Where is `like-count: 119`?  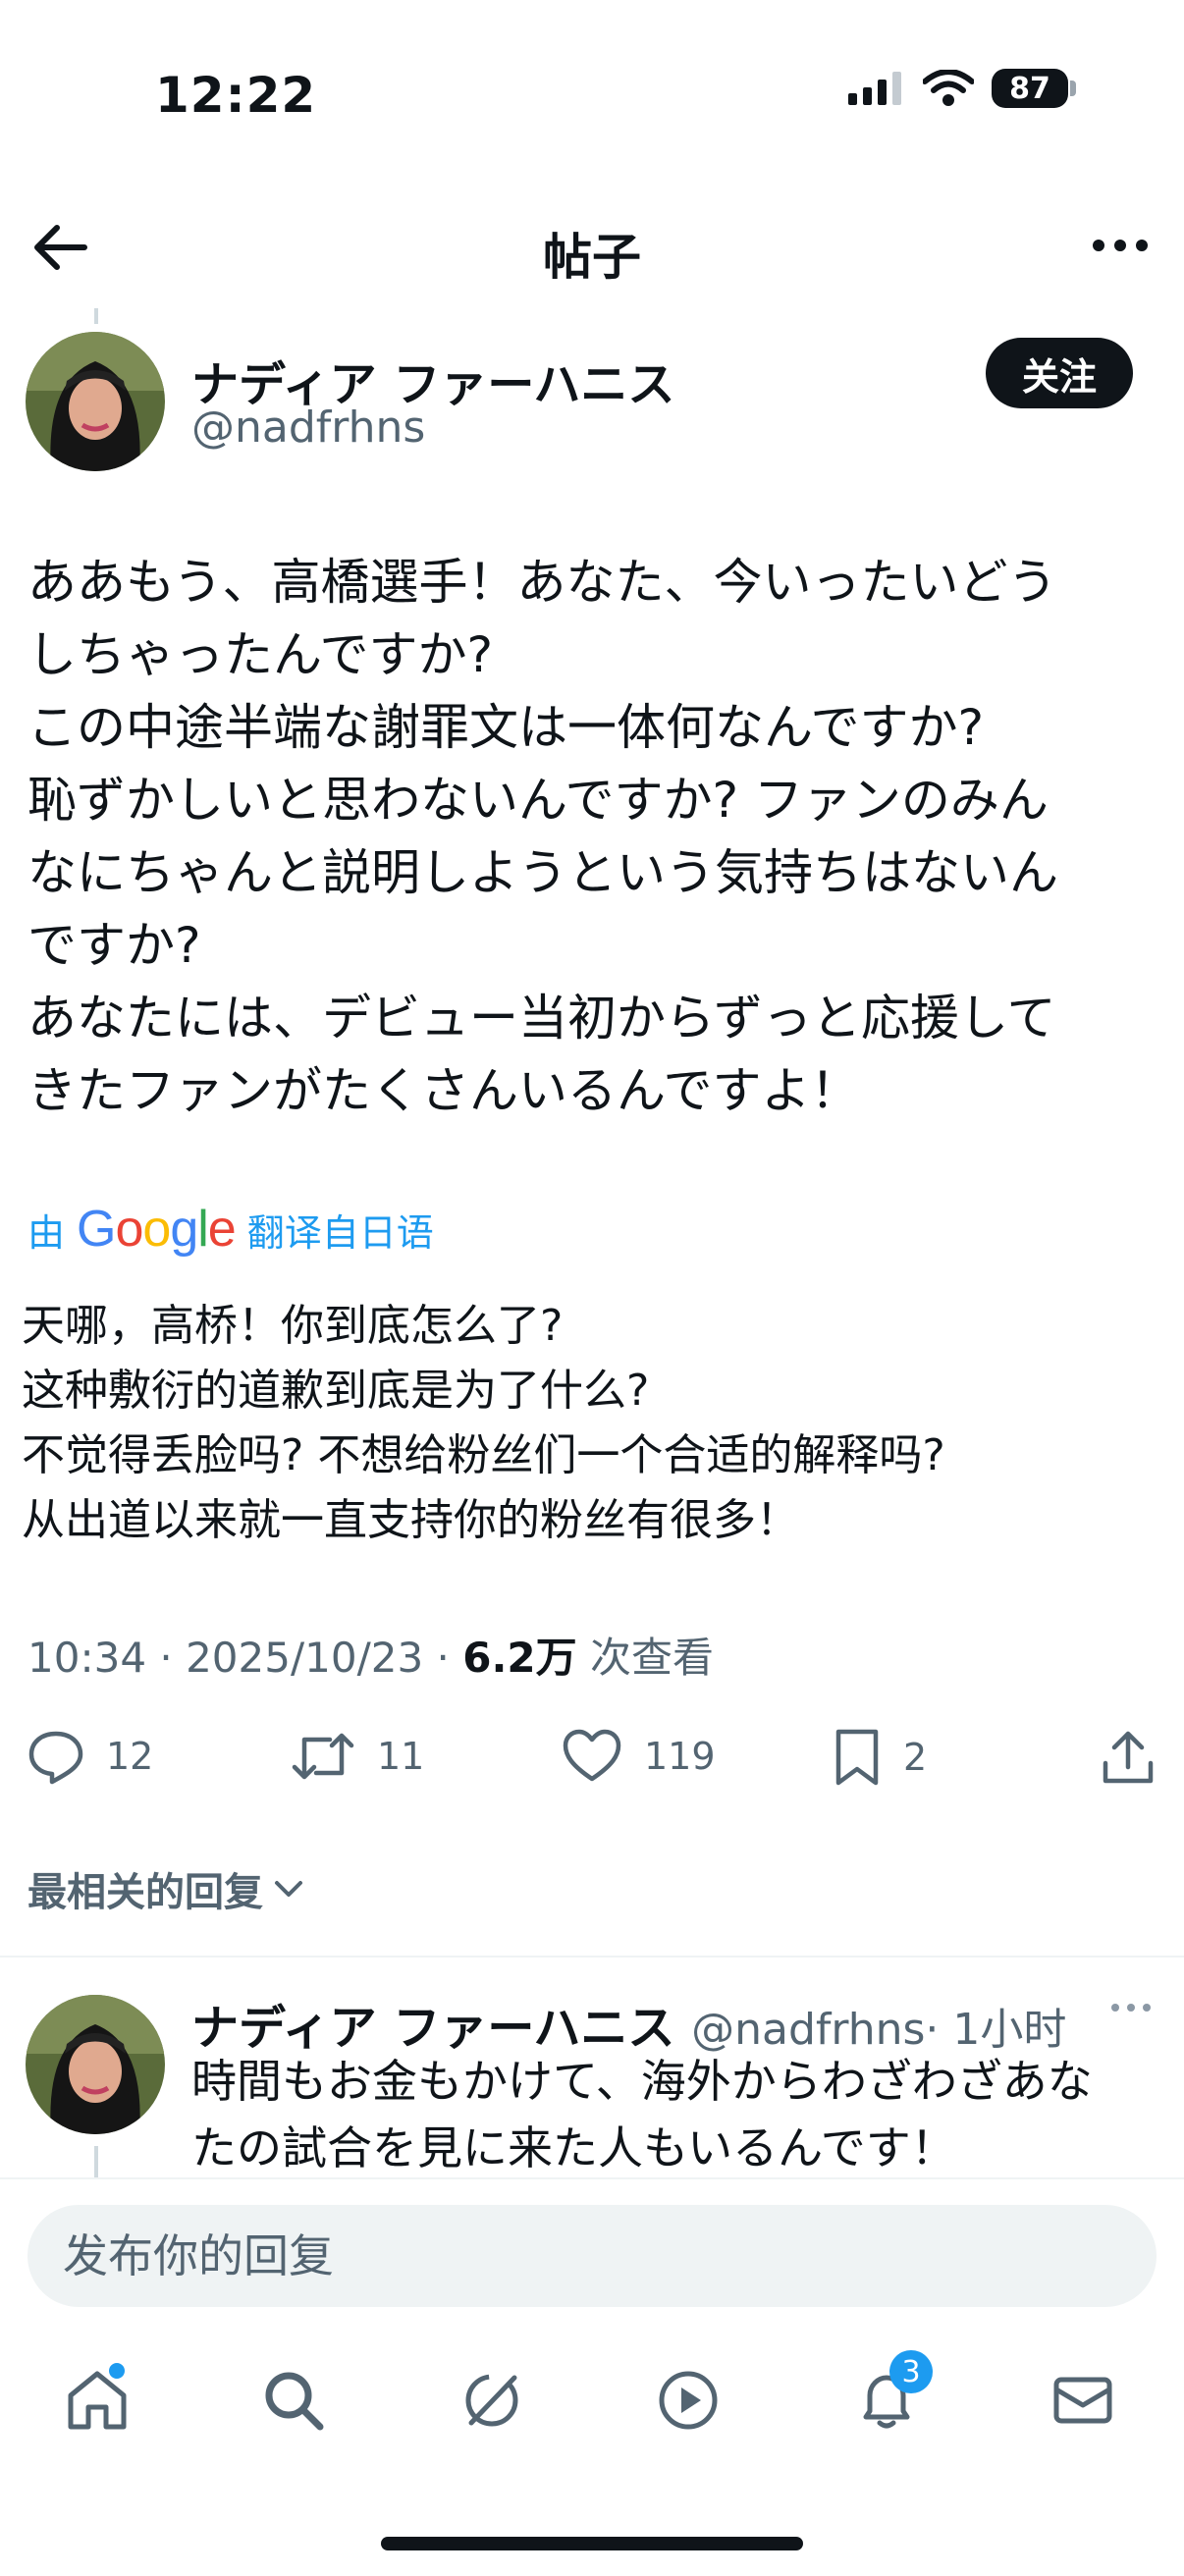 like-count: 119 is located at coordinates (680, 1756).